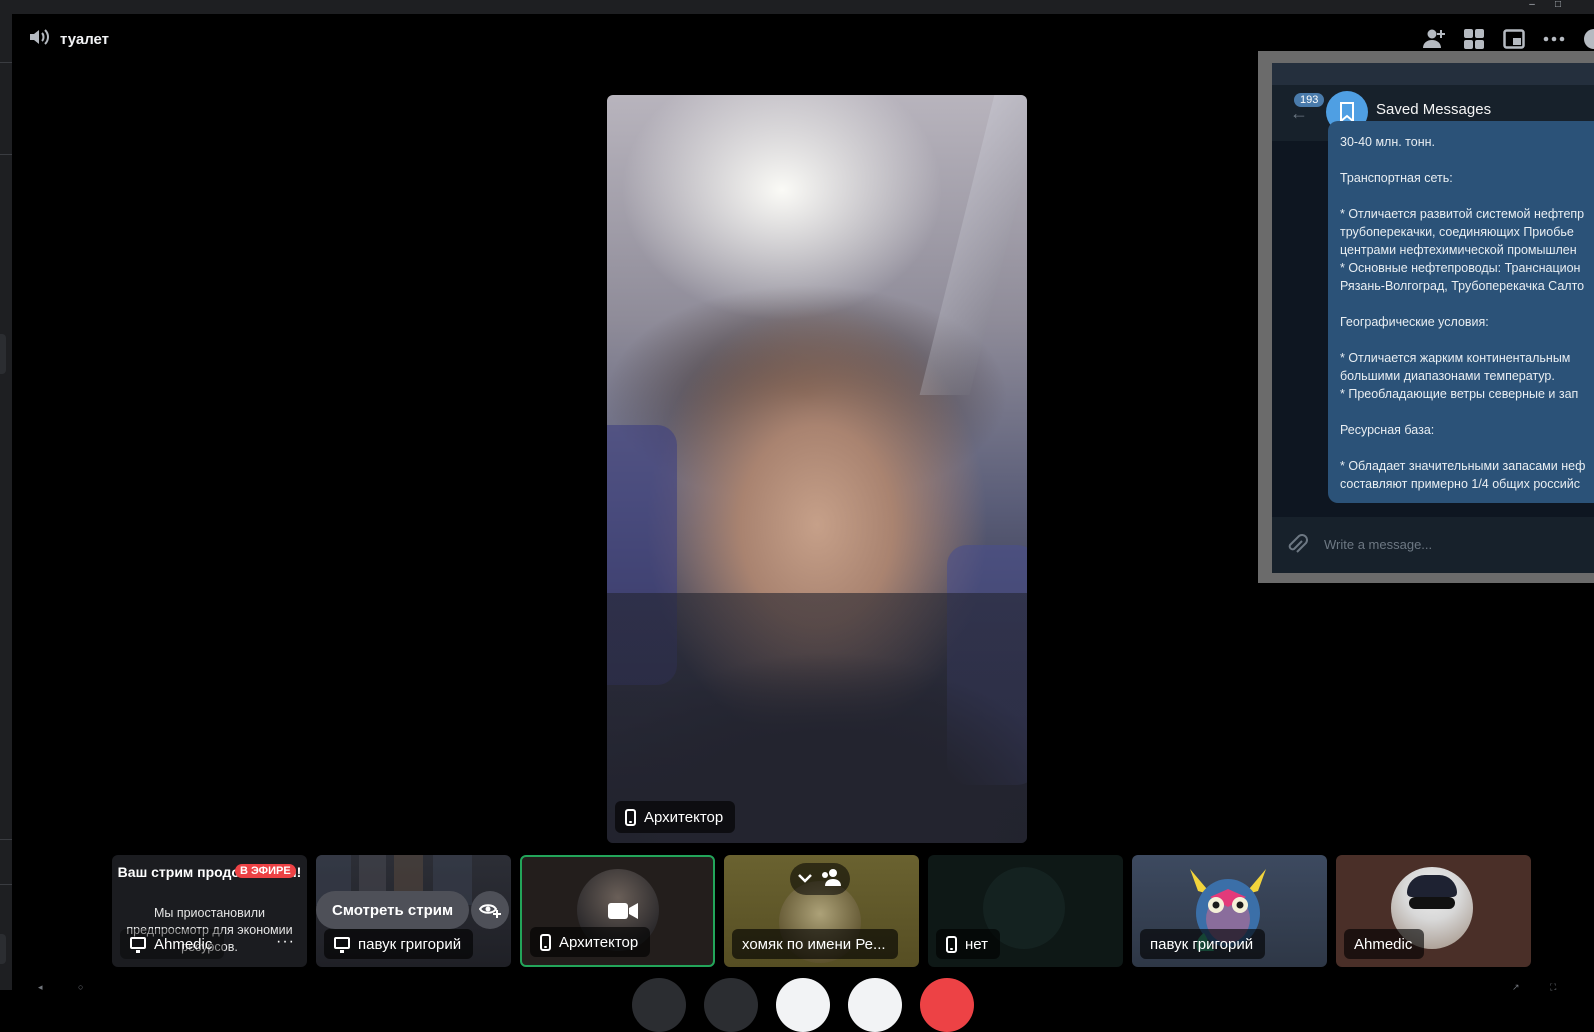 This screenshot has width=1594, height=1032. I want to click on more-options-icon: ···, so click(285, 942).